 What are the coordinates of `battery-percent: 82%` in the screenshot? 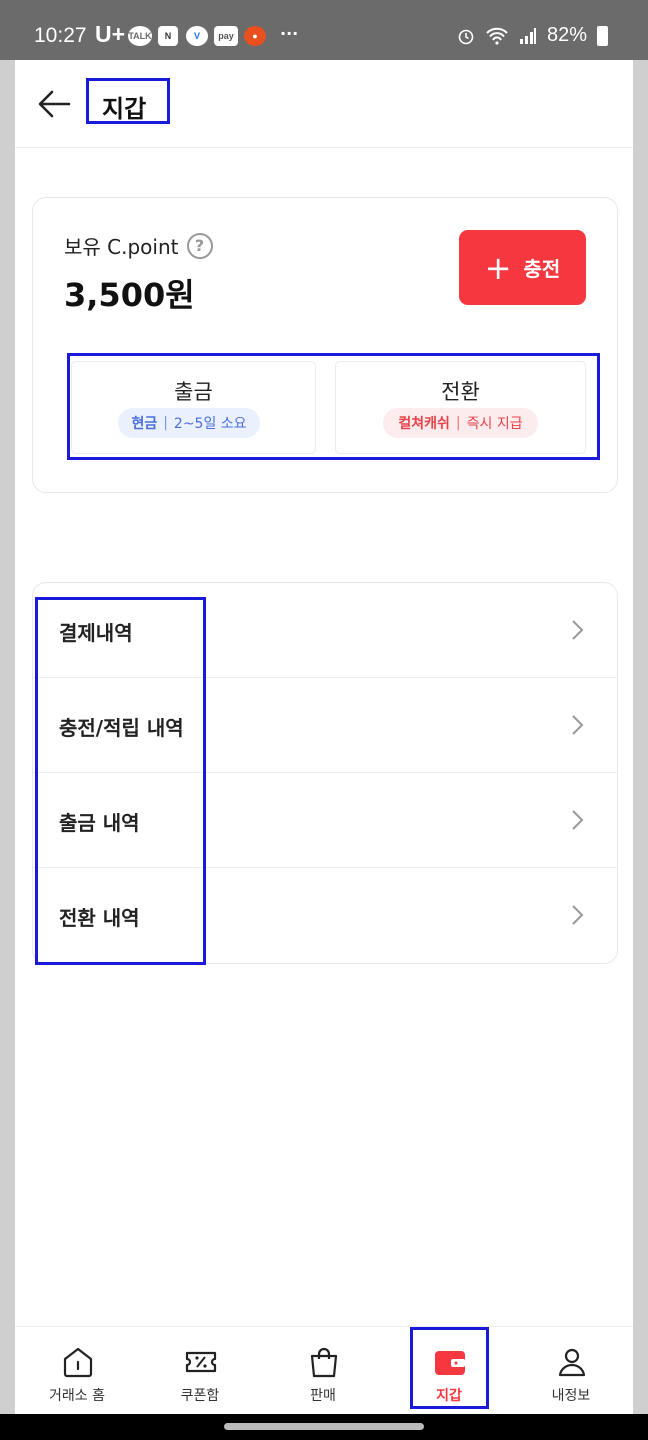 It's located at (566, 35).